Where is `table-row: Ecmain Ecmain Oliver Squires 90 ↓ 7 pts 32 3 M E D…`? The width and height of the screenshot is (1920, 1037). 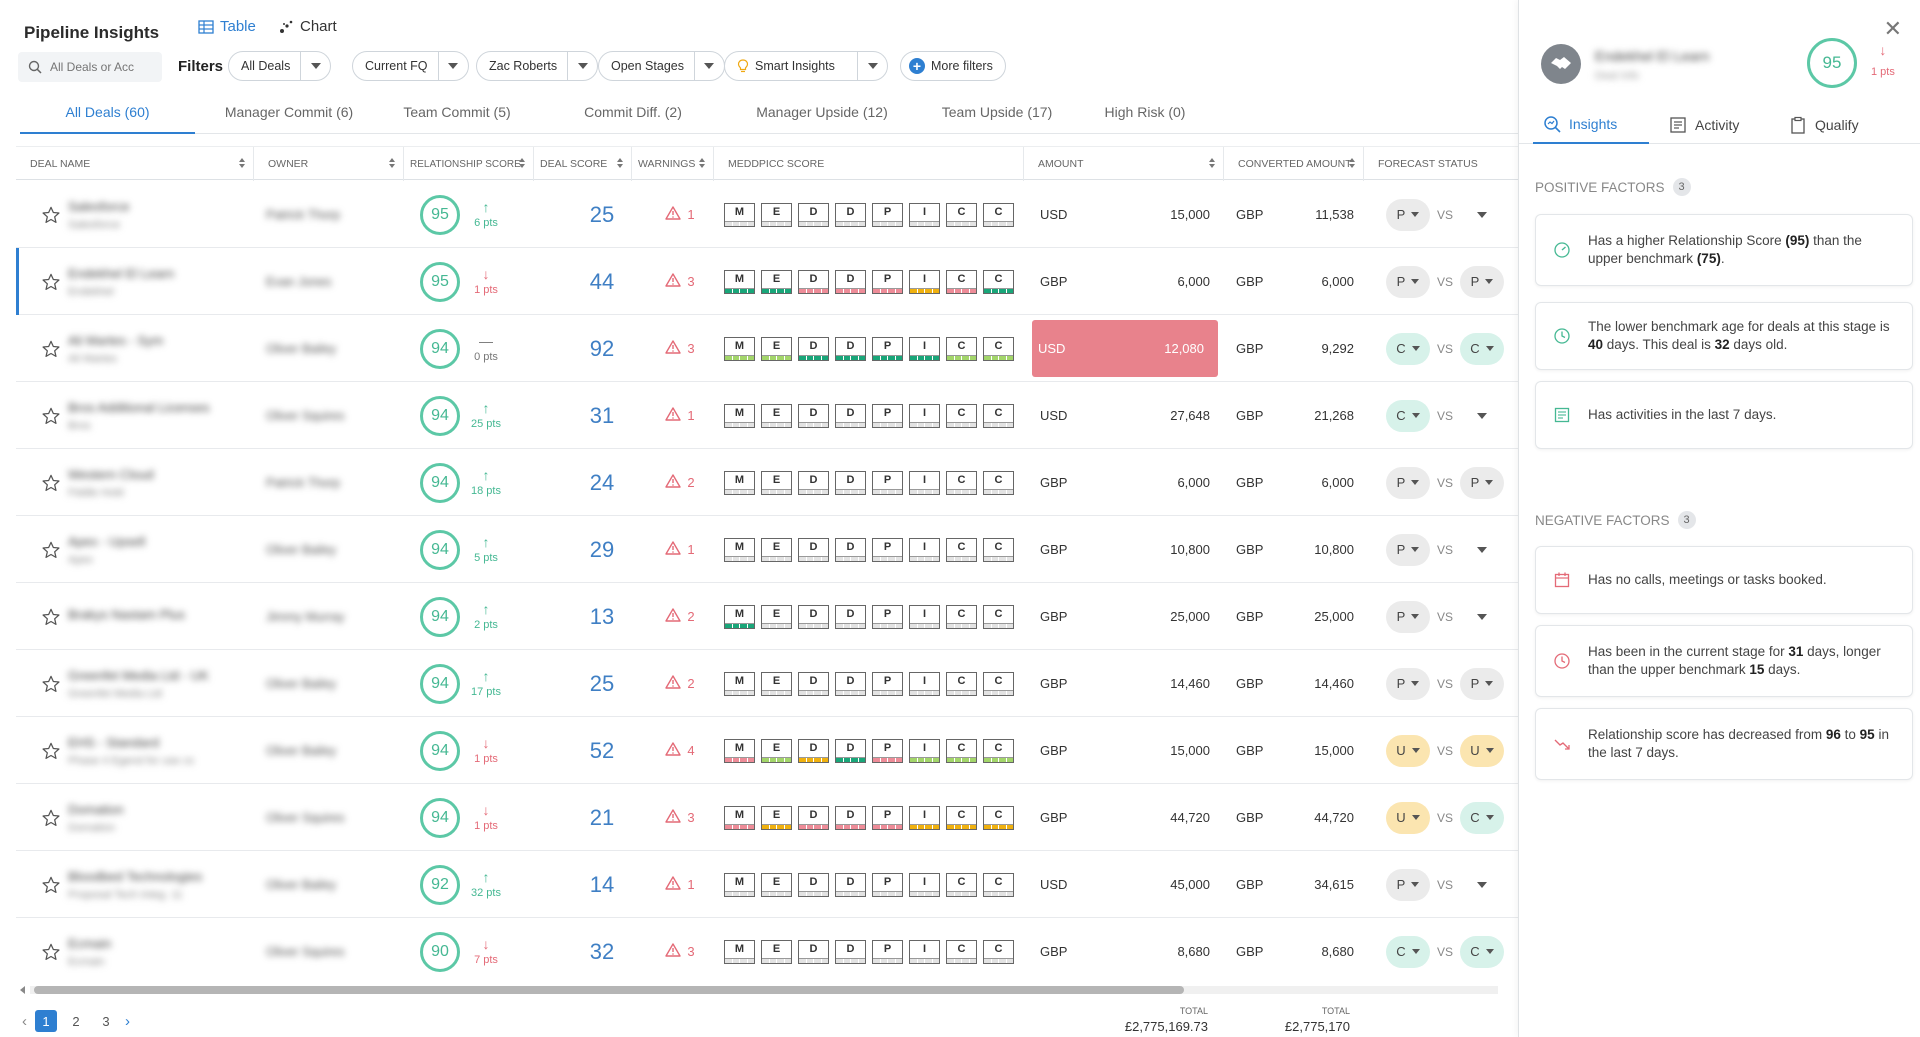 table-row: Ecmain Ecmain Oliver Squires 90 ↓ 7 pts 32 3 M E D… is located at coordinates (767, 951).